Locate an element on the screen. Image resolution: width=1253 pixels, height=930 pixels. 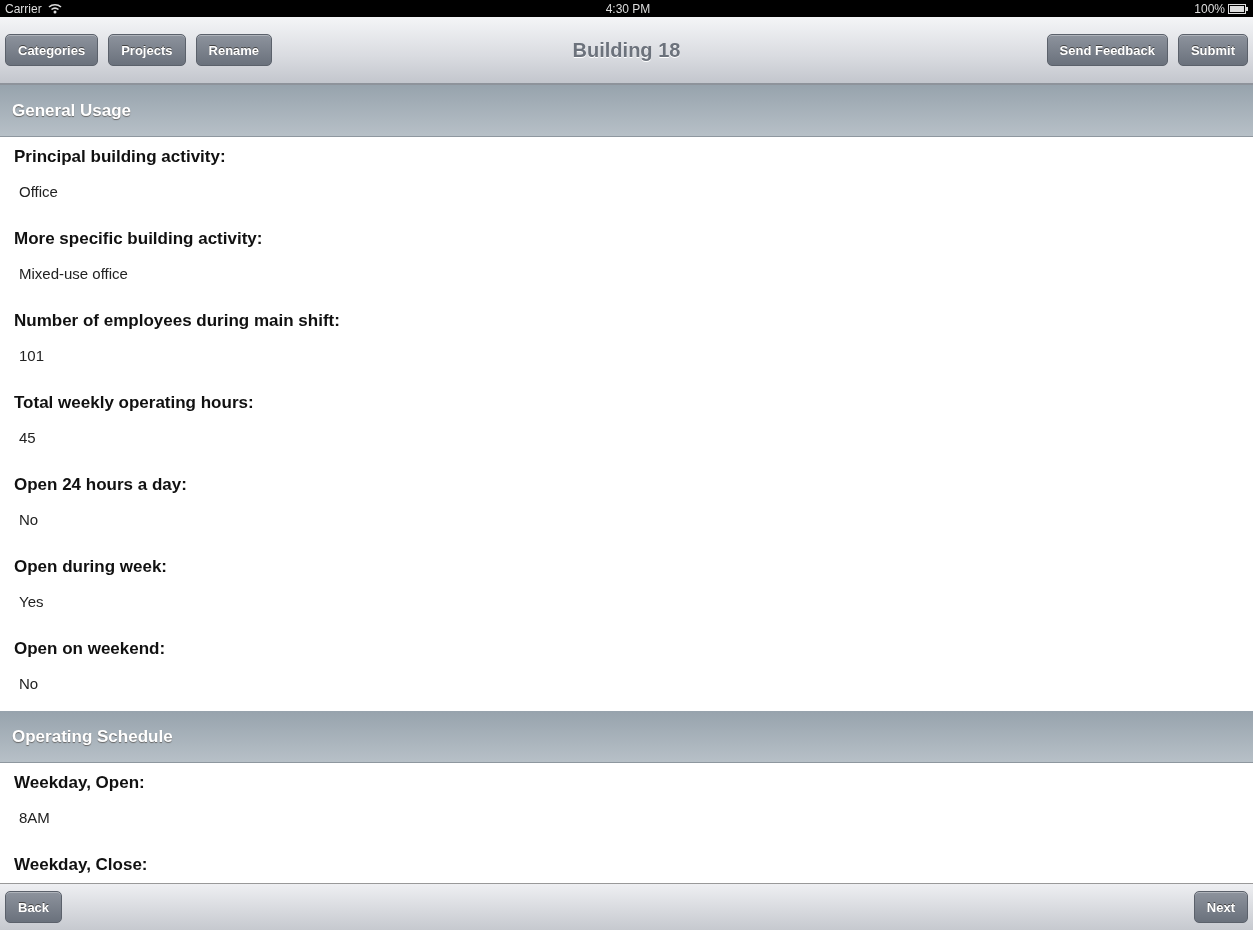
field-value: 8AM is located at coordinates (34, 817).